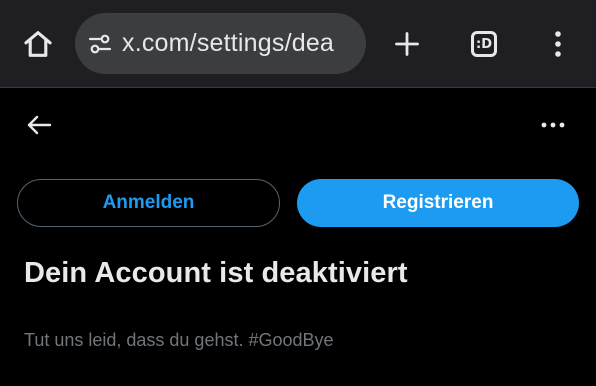  What do you see at coordinates (179, 340) in the screenshot?
I see `goodbye-message: Tut uns leid, dass du gehst. #GoodBye` at bounding box center [179, 340].